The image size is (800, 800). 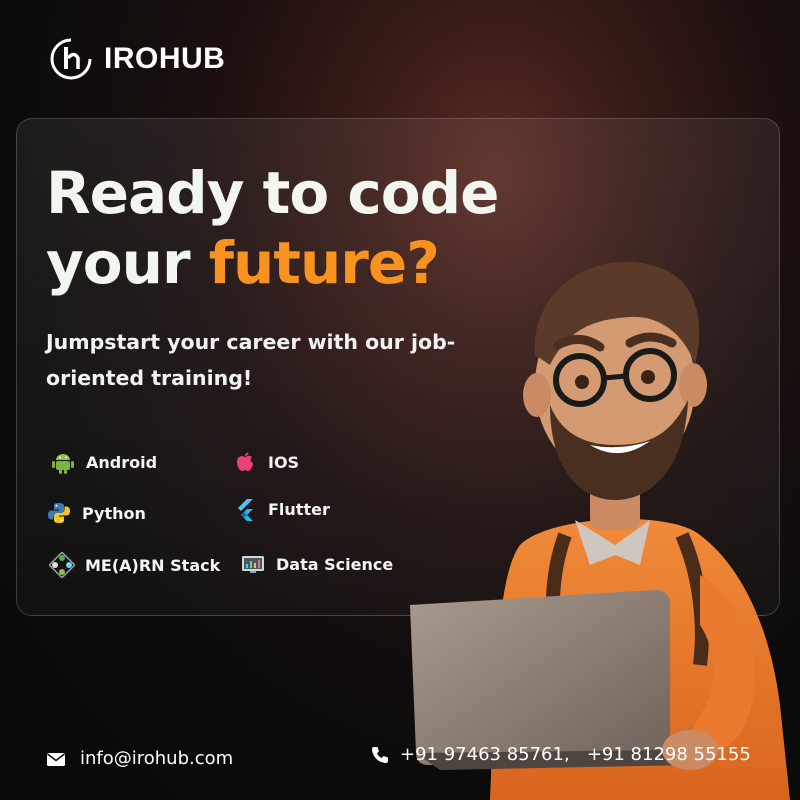 What do you see at coordinates (299, 509) in the screenshot?
I see `course-label: Flutter` at bounding box center [299, 509].